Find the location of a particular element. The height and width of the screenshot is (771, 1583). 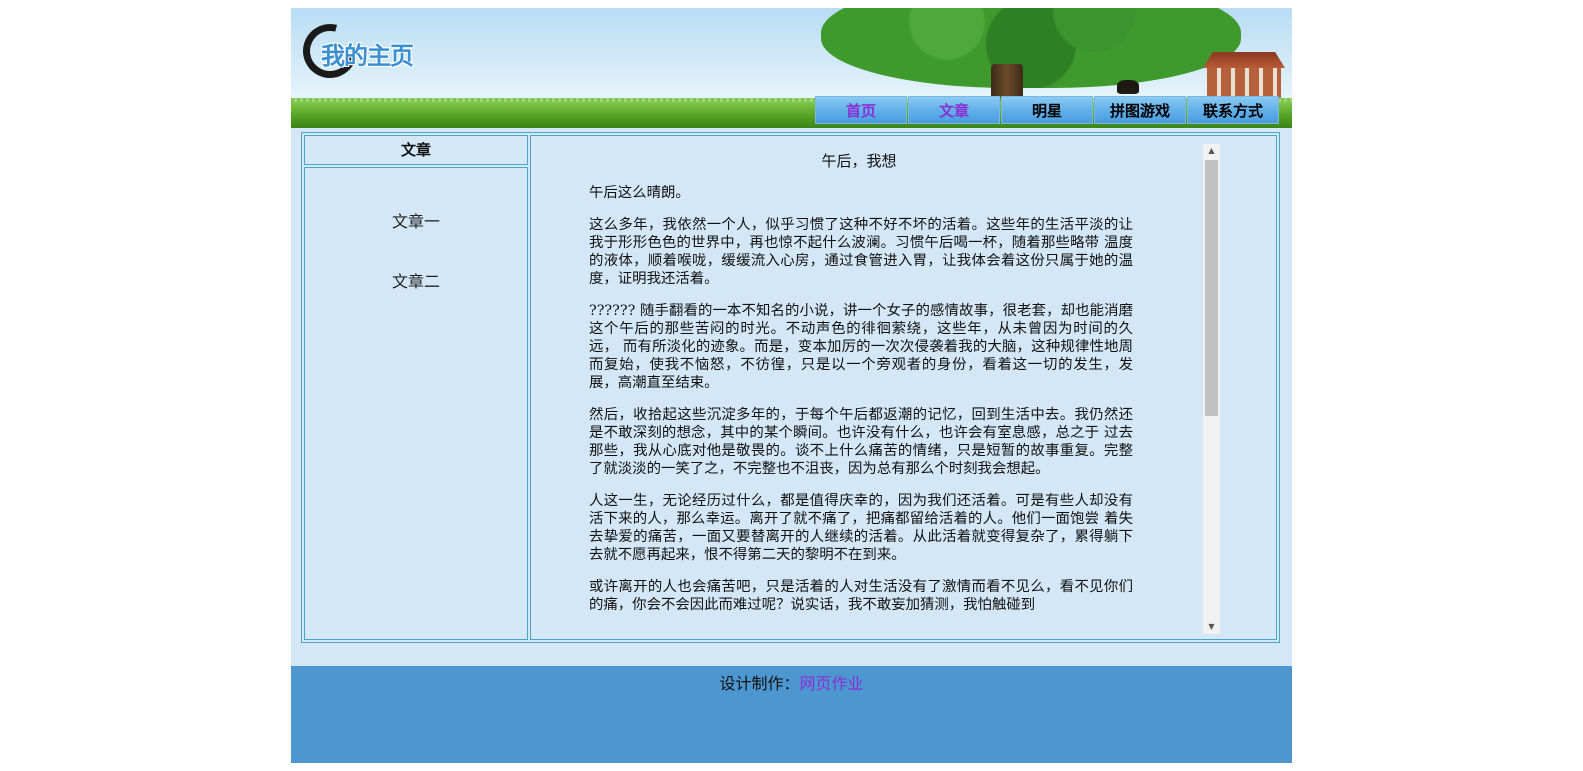

article-scrollbar: ▲ ▼ is located at coordinates (1211, 389).